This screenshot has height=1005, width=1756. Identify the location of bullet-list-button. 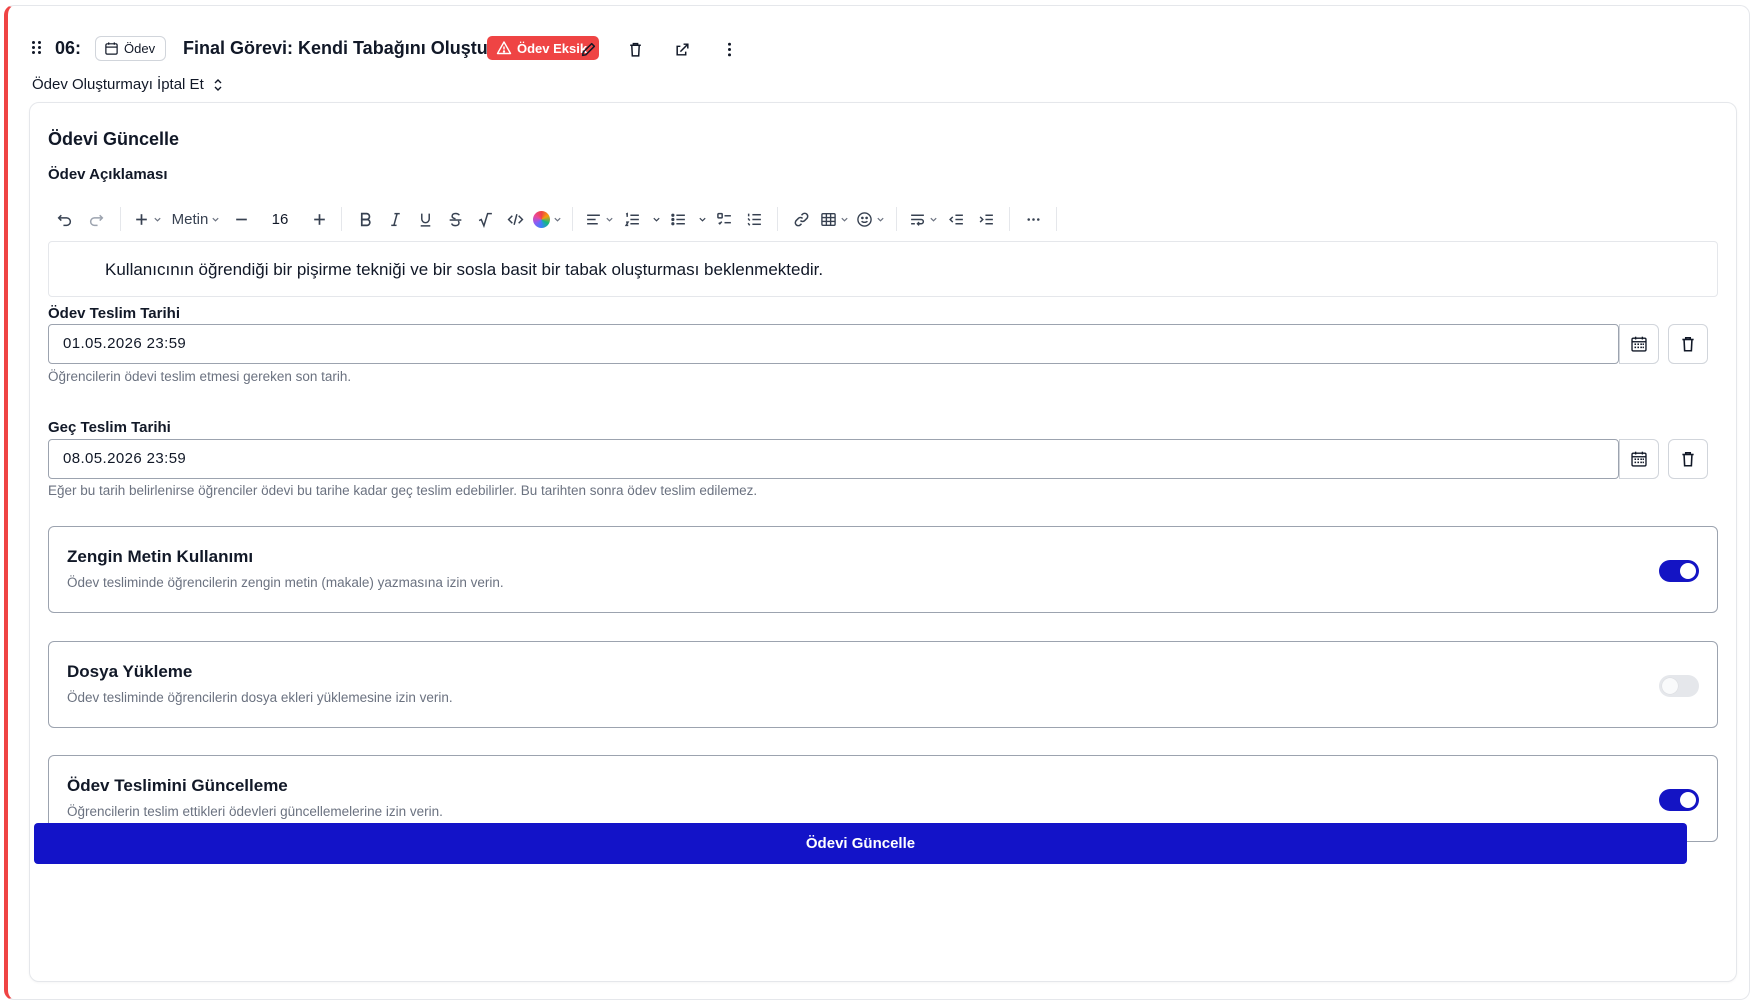
(678, 219).